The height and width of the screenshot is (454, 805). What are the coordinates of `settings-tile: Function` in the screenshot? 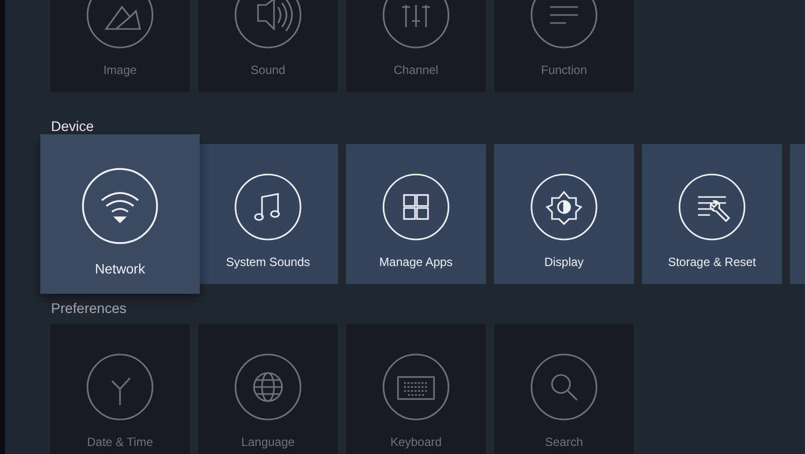 It's located at (564, 46).